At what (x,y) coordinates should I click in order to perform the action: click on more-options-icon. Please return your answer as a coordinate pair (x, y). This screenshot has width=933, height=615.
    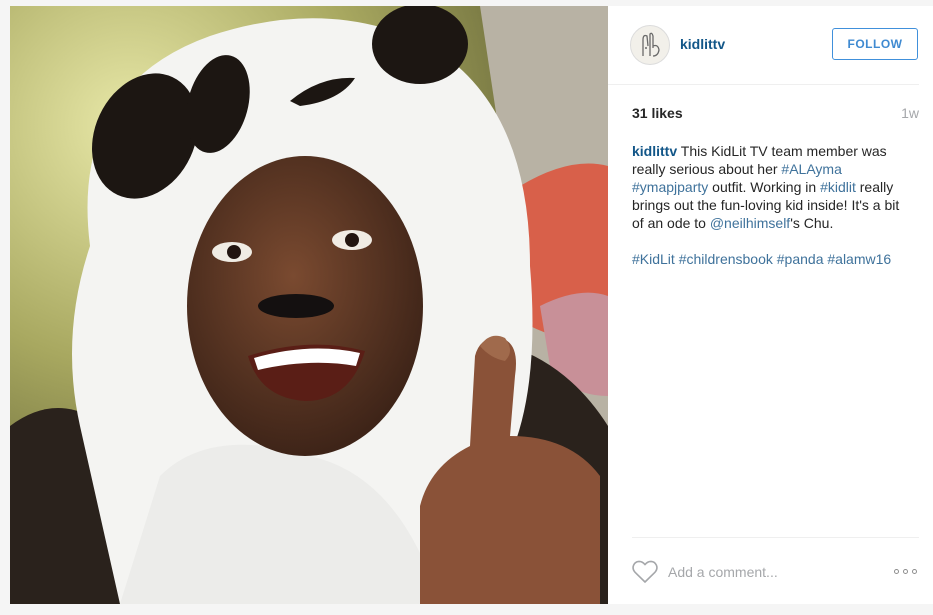
    Looking at the image, I should click on (907, 572).